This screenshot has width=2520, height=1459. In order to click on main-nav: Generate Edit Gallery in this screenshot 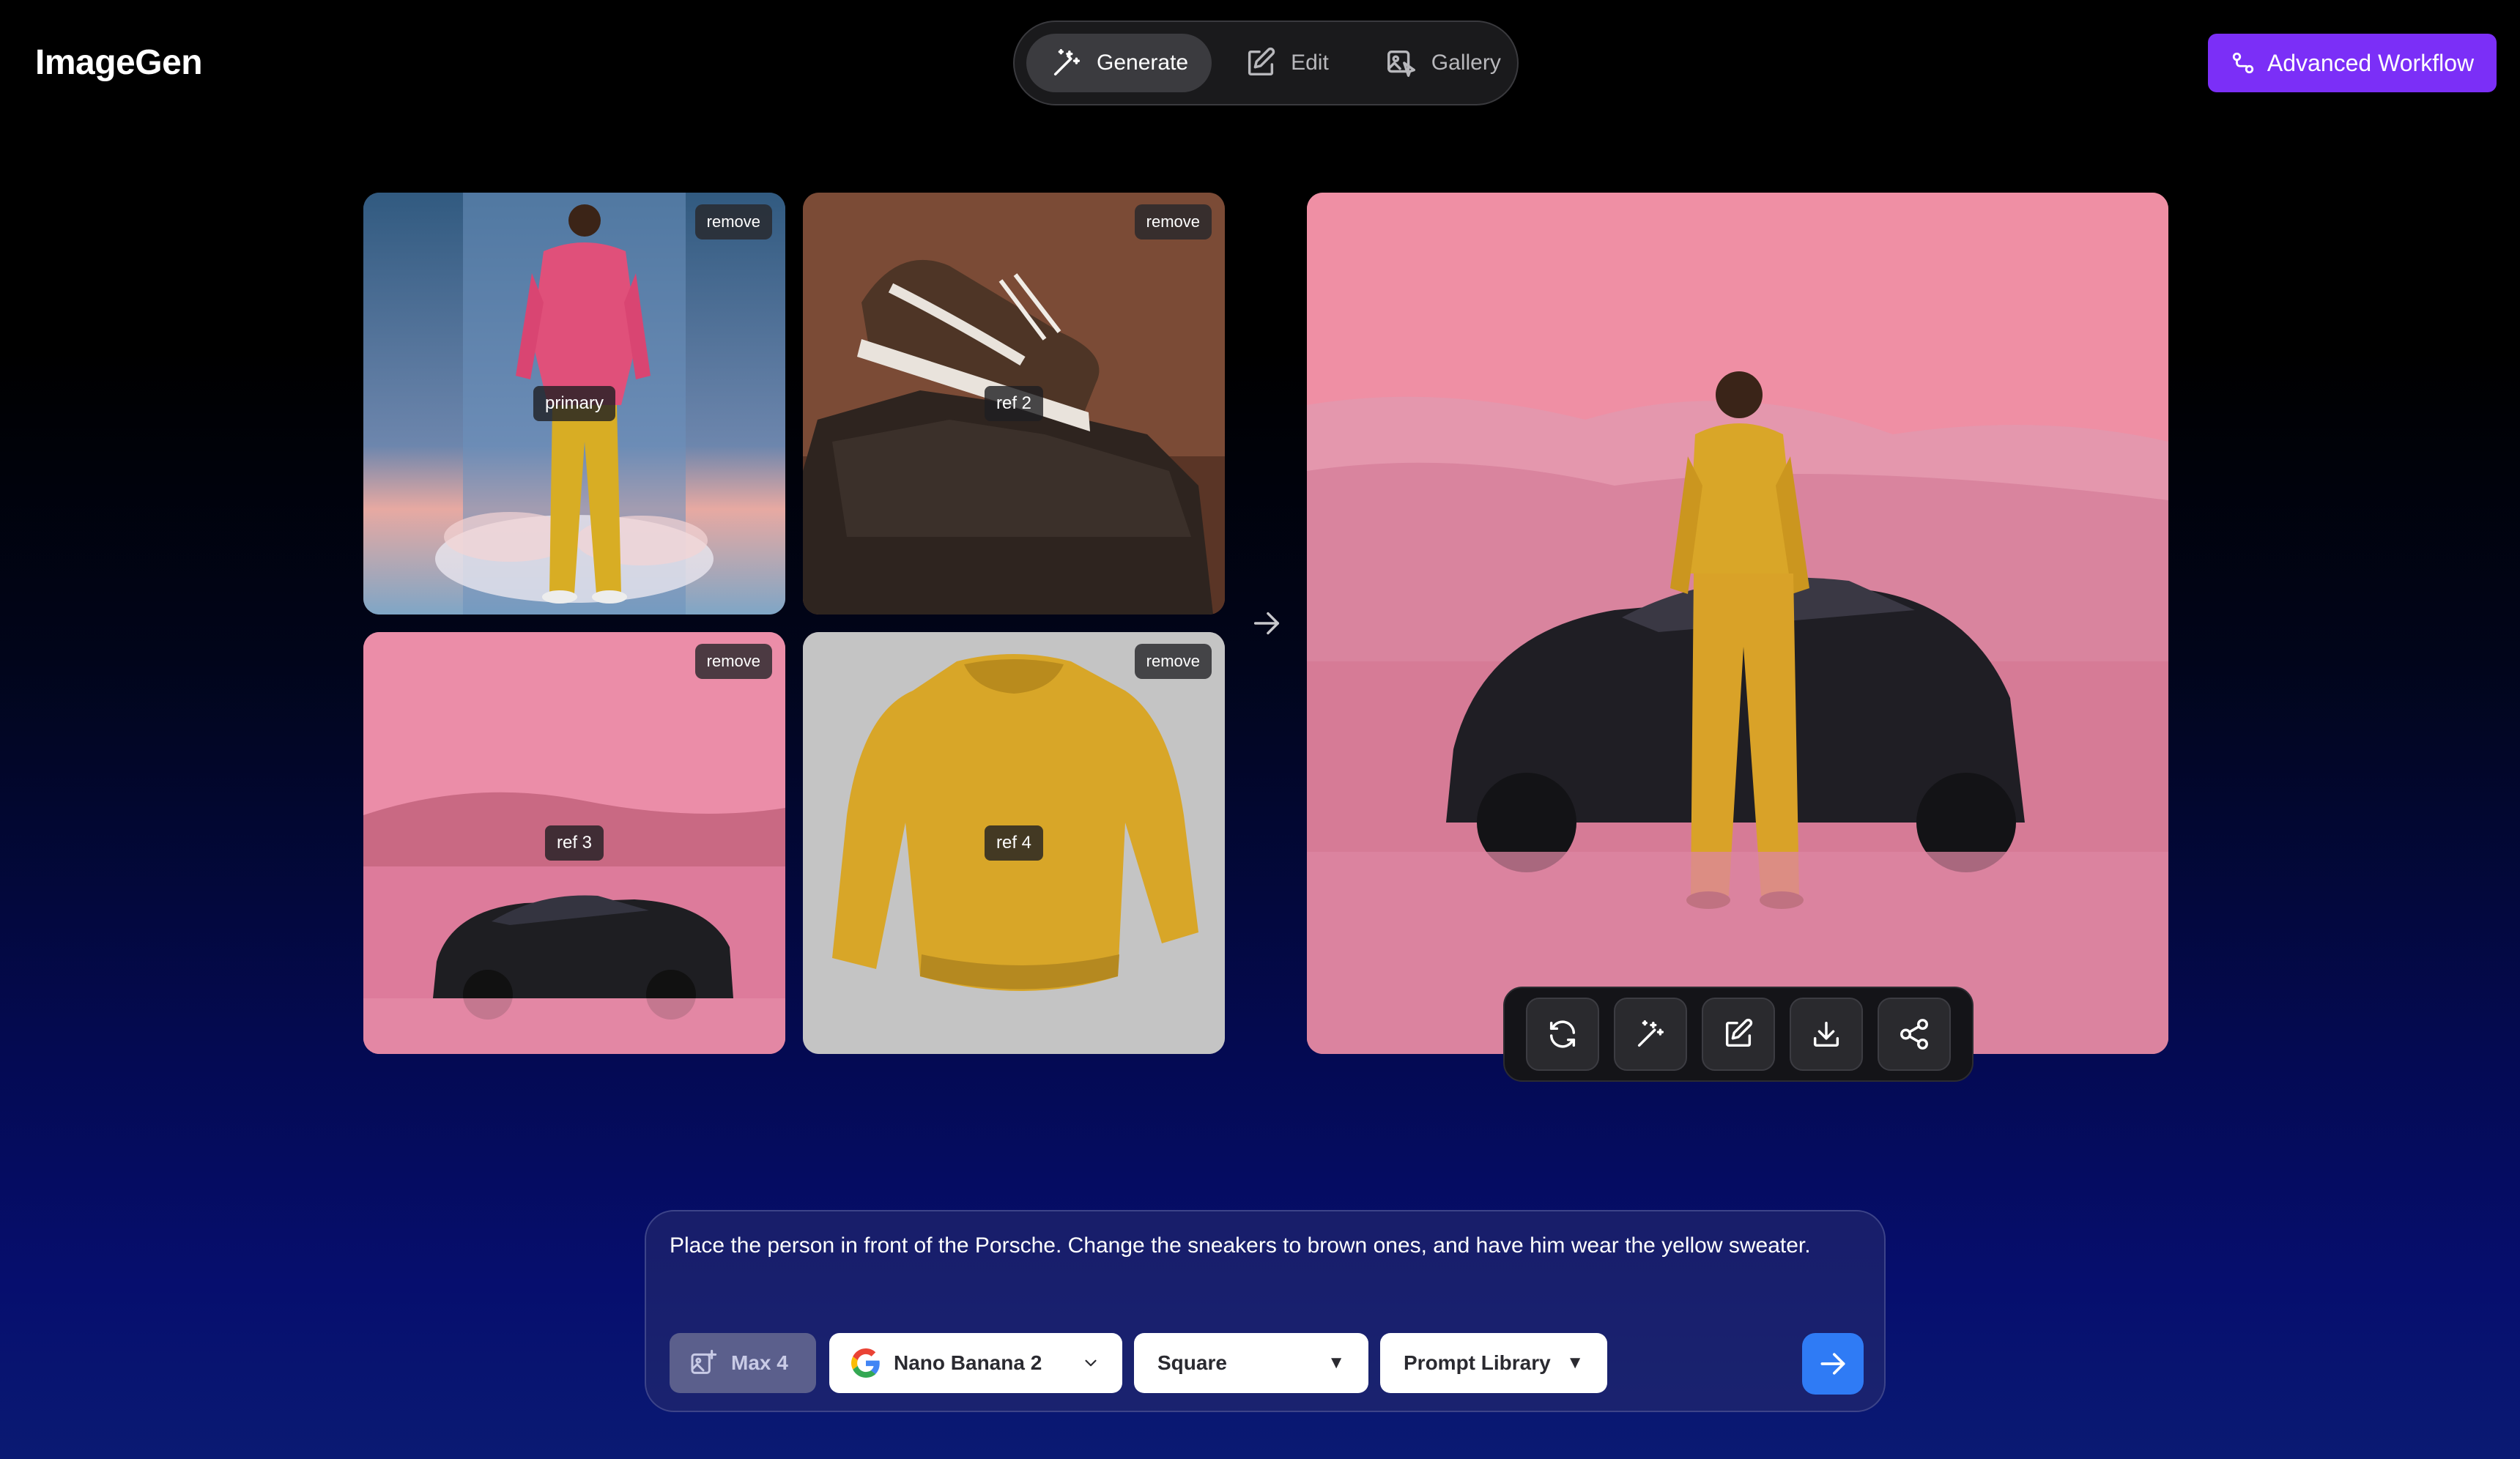, I will do `click(1266, 63)`.